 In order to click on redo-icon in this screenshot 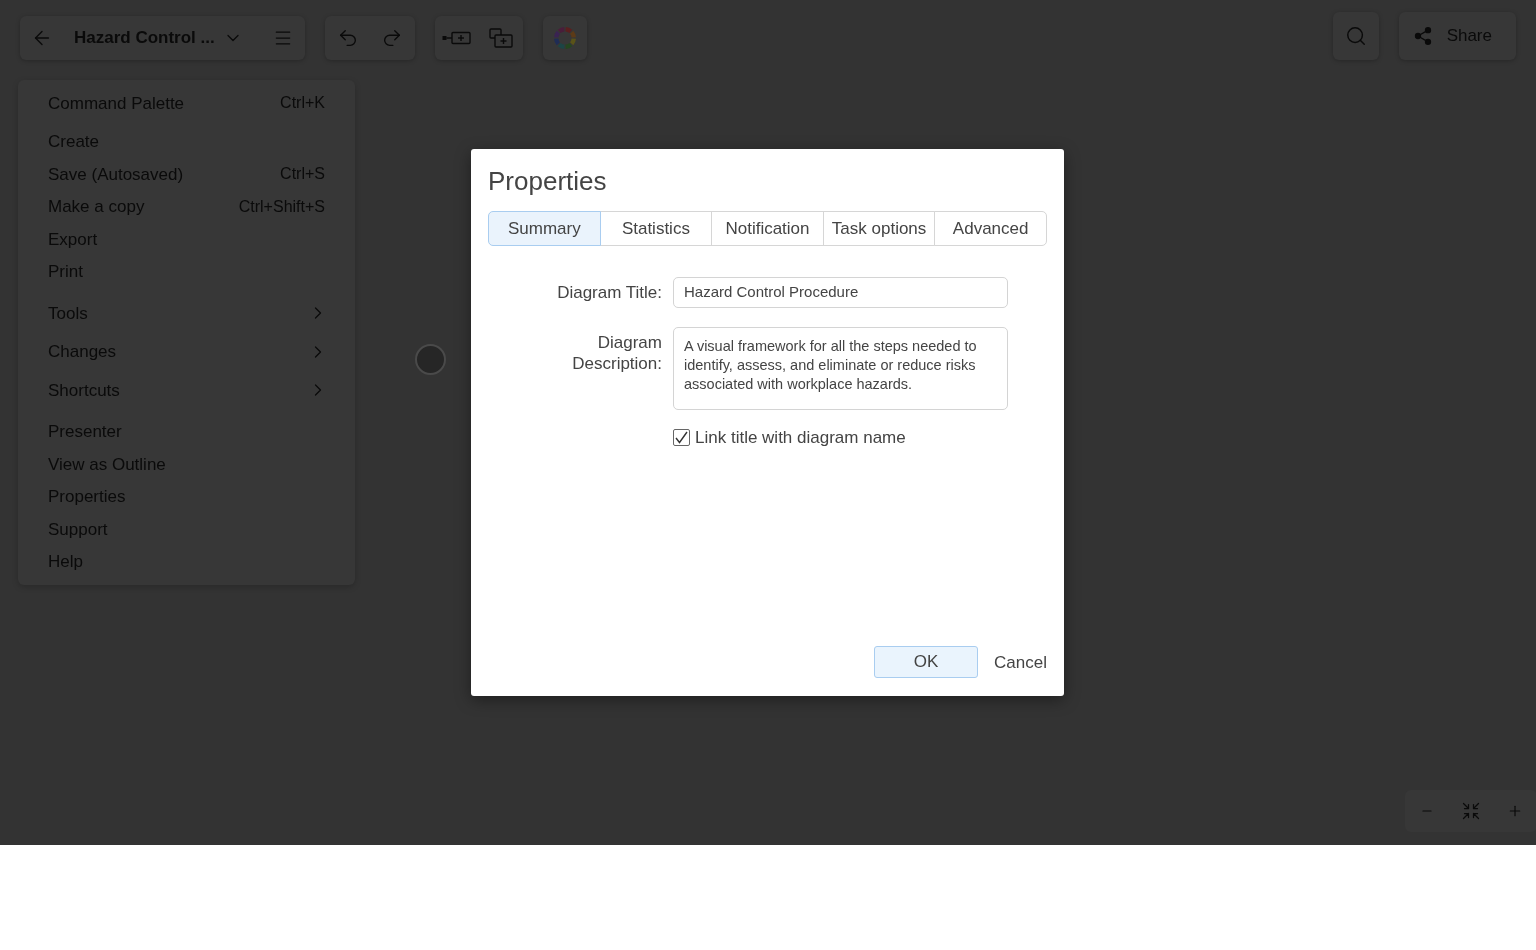, I will do `click(392, 38)`.